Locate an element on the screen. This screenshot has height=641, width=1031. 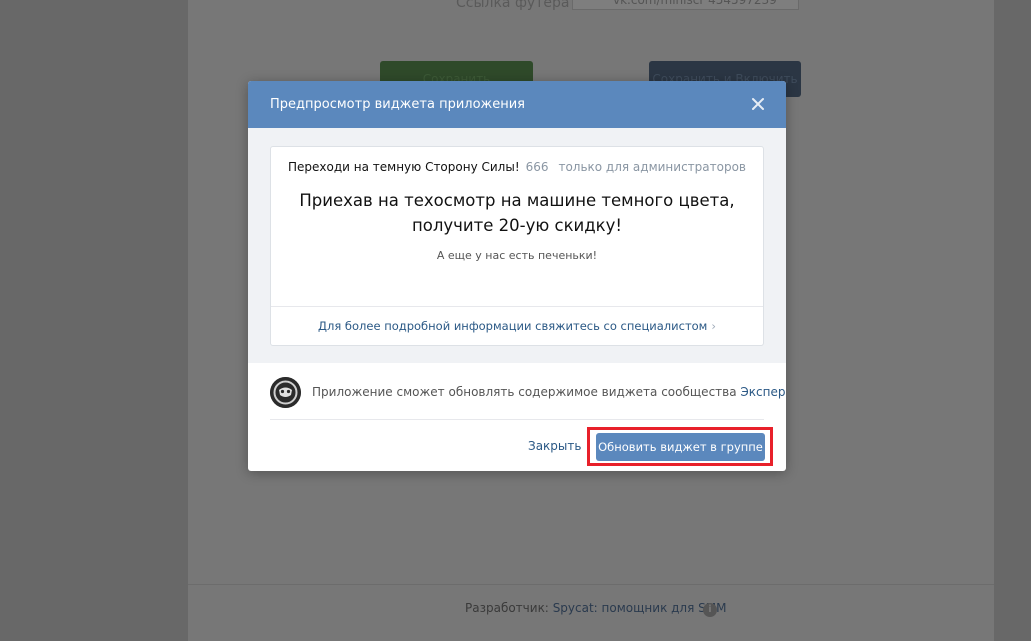
community-link: Эксперимент is located at coordinates (763, 392).